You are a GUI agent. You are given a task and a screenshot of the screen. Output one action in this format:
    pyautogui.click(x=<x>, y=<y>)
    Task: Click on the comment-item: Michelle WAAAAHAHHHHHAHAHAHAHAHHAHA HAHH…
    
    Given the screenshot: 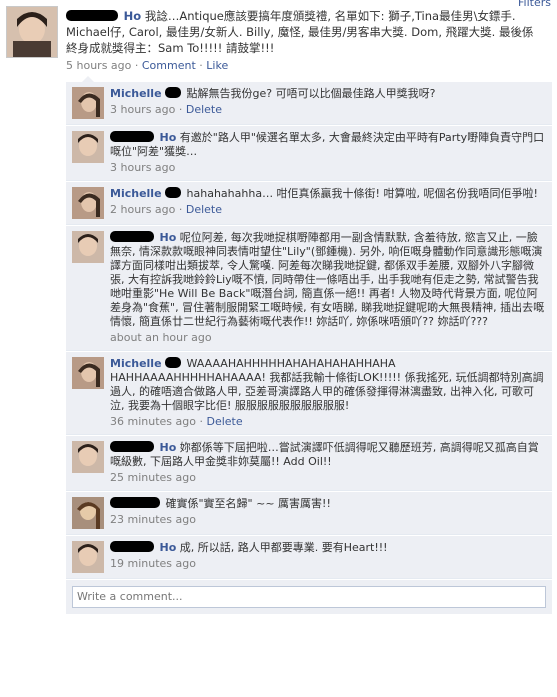 What is the action you would take?
    pyautogui.click(x=309, y=393)
    